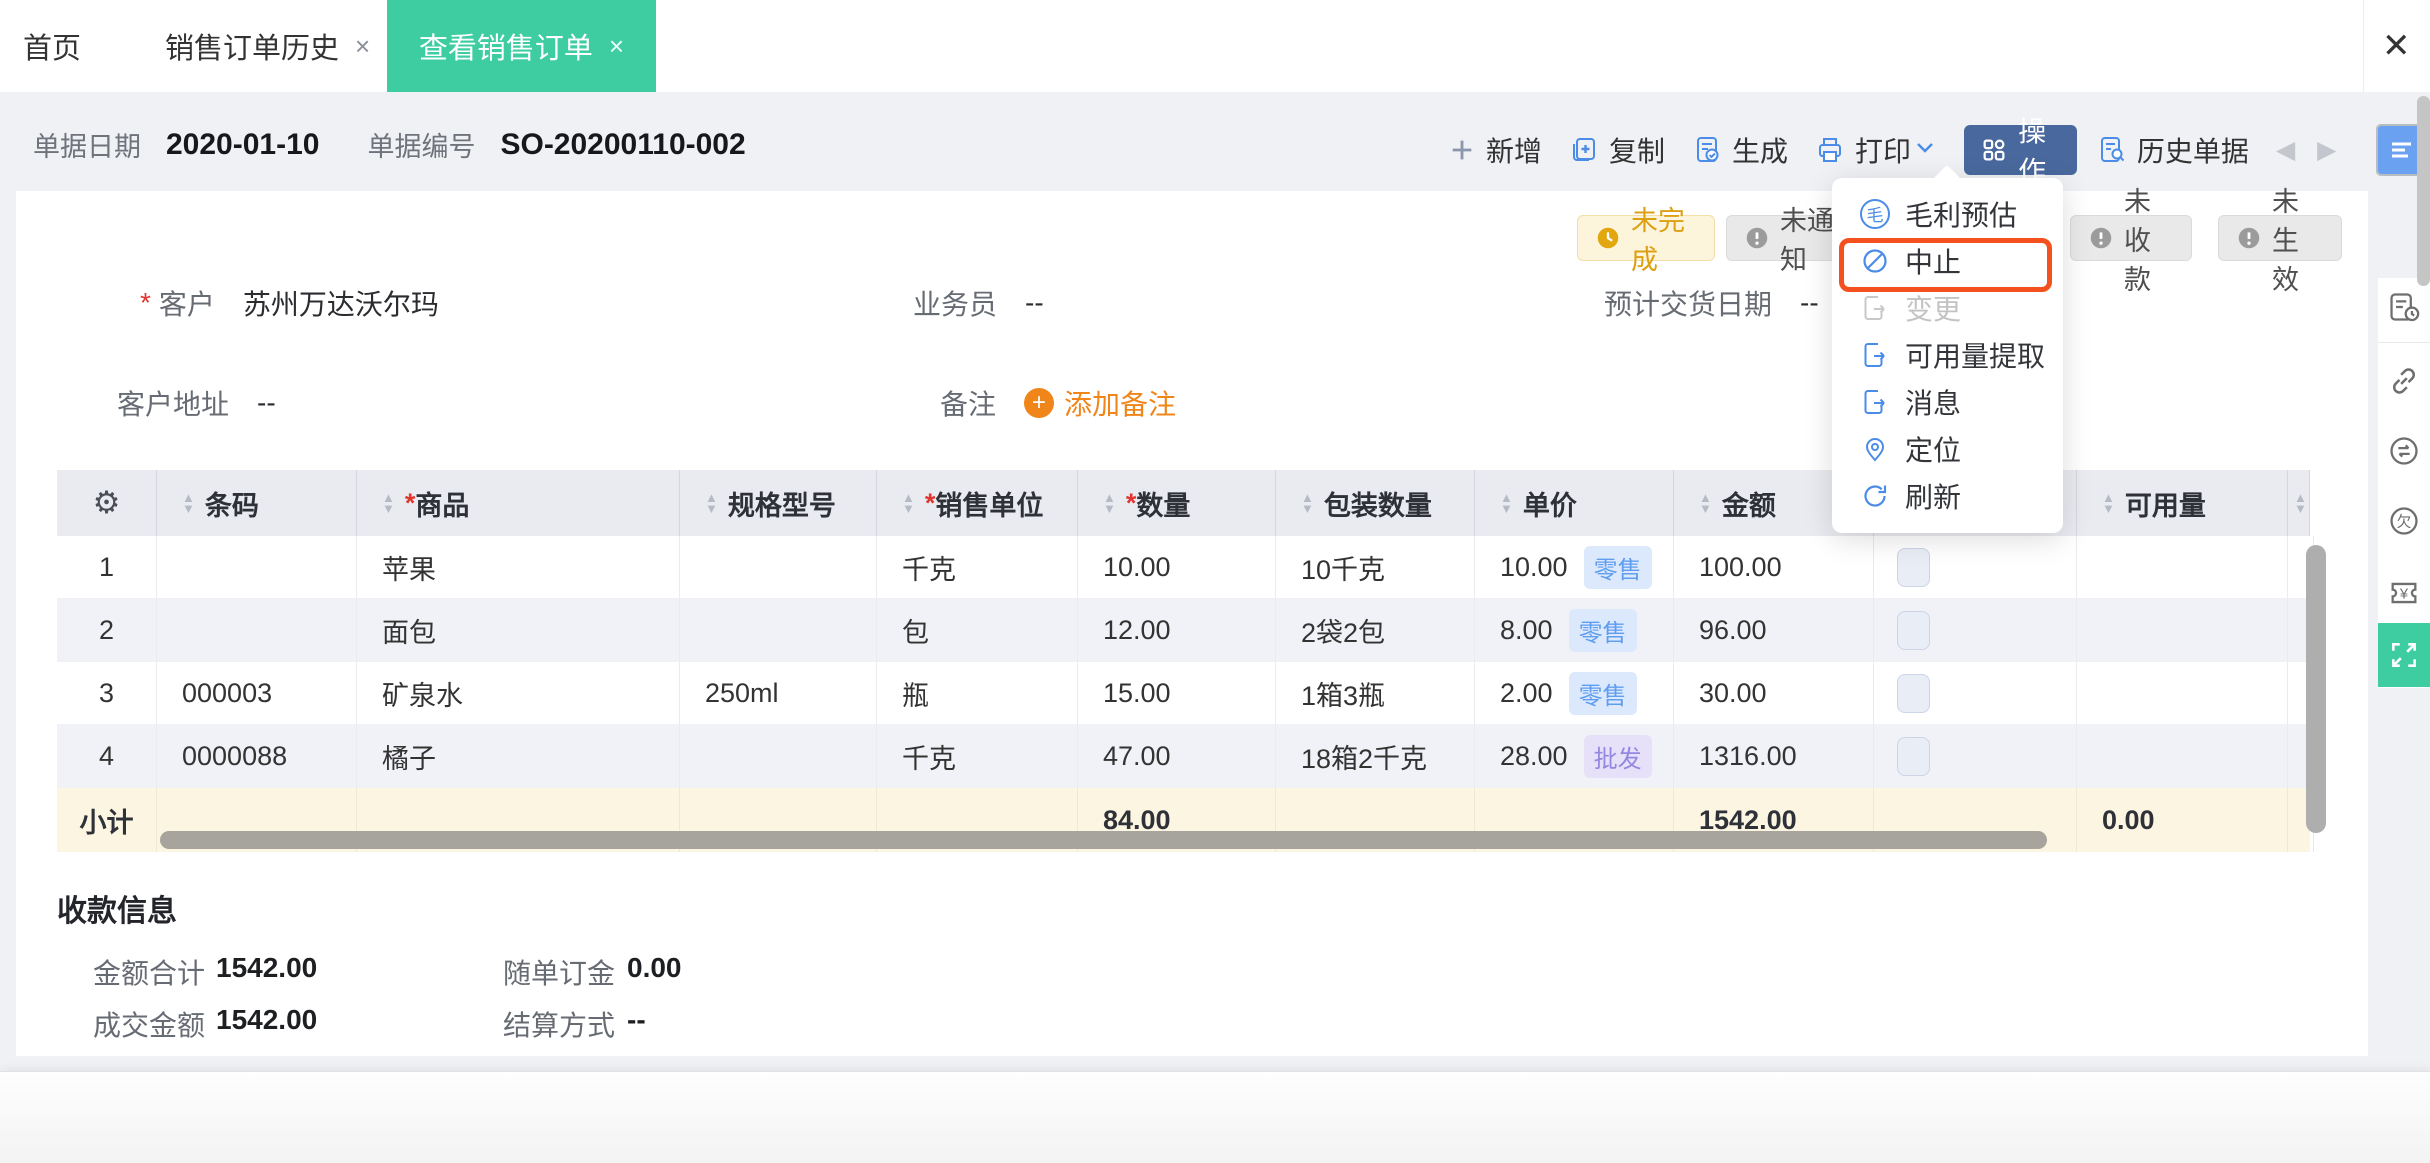  I want to click on debt-icon: 欠, so click(2404, 521).